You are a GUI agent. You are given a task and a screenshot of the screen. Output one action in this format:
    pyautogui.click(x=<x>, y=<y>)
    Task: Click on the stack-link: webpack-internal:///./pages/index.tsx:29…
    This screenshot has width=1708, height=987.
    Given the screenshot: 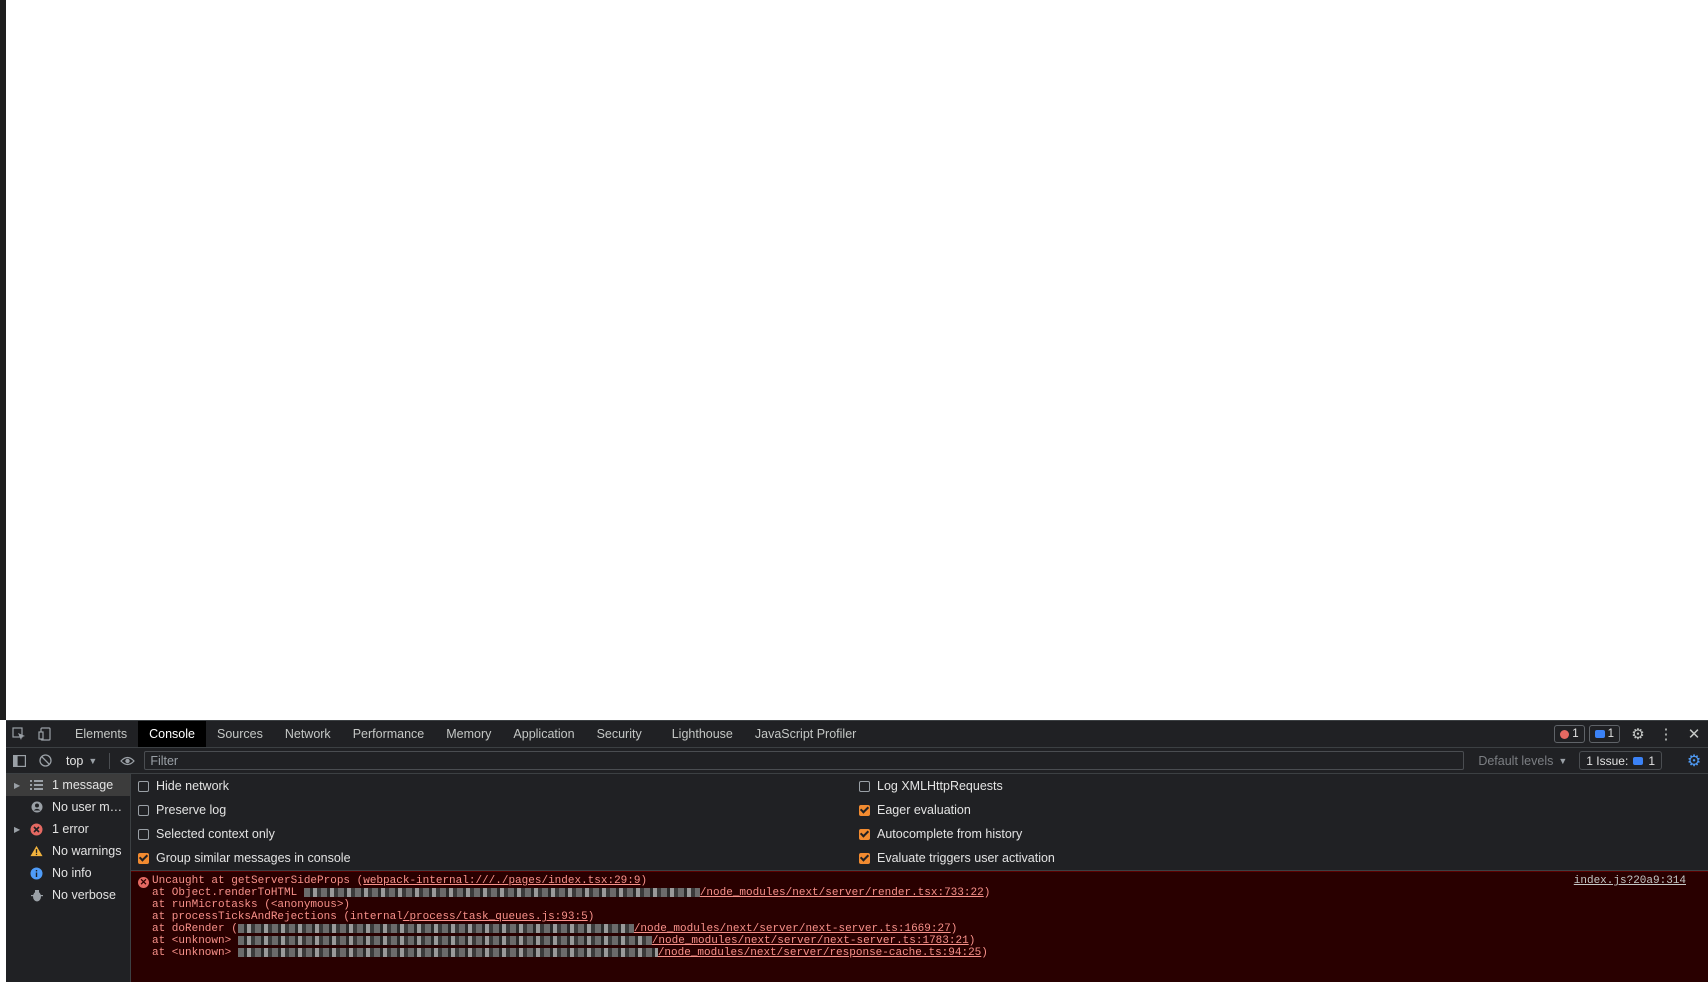 What is the action you would take?
    pyautogui.click(x=501, y=881)
    